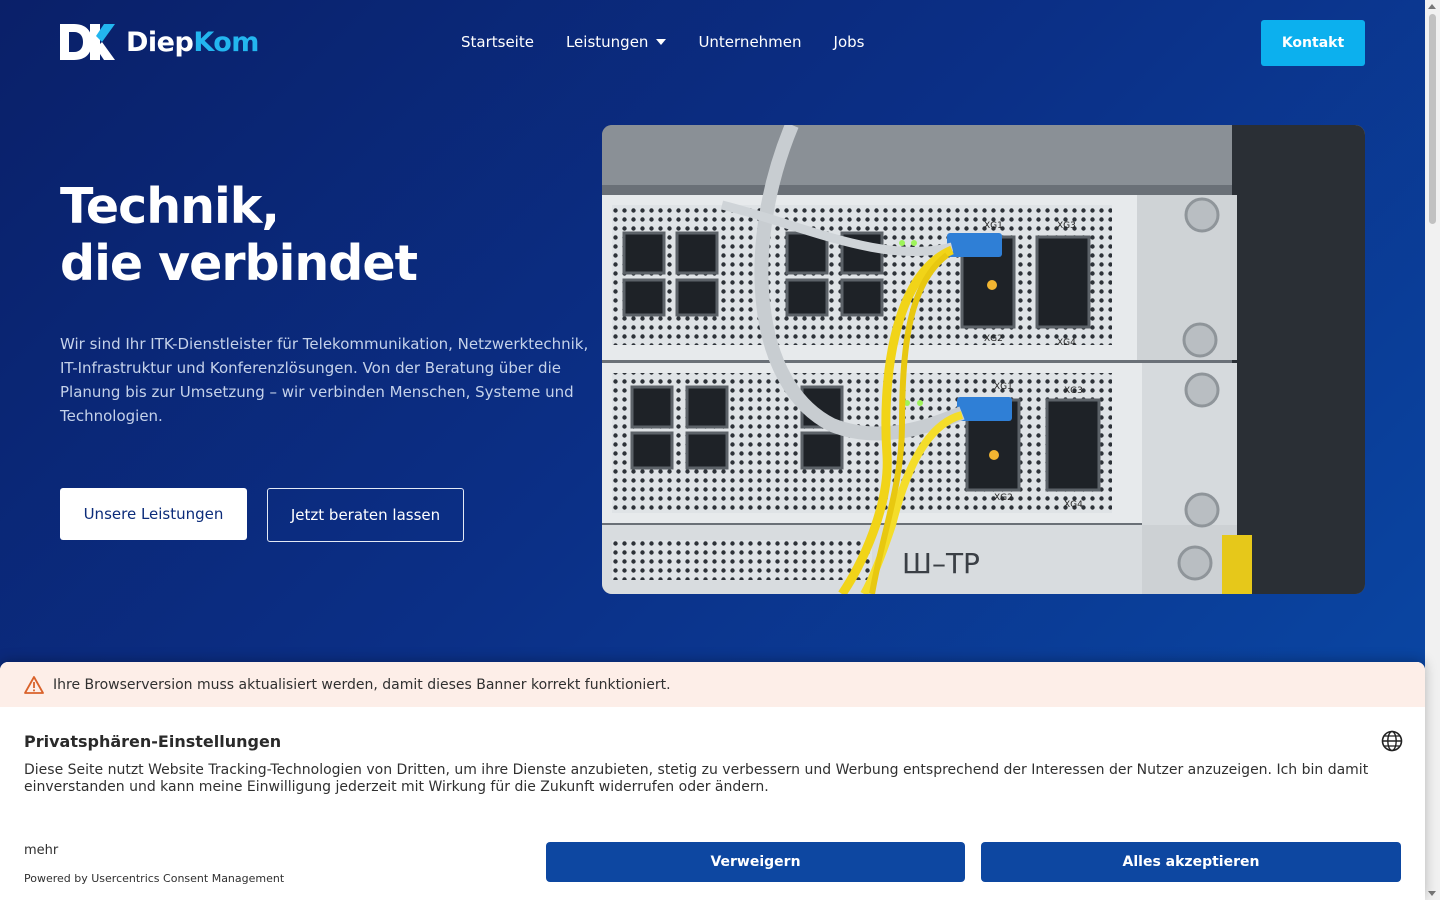 Image resolution: width=1440 pixels, height=900 pixels. What do you see at coordinates (170, 206) in the screenshot?
I see `hero-title-line1: Technik,` at bounding box center [170, 206].